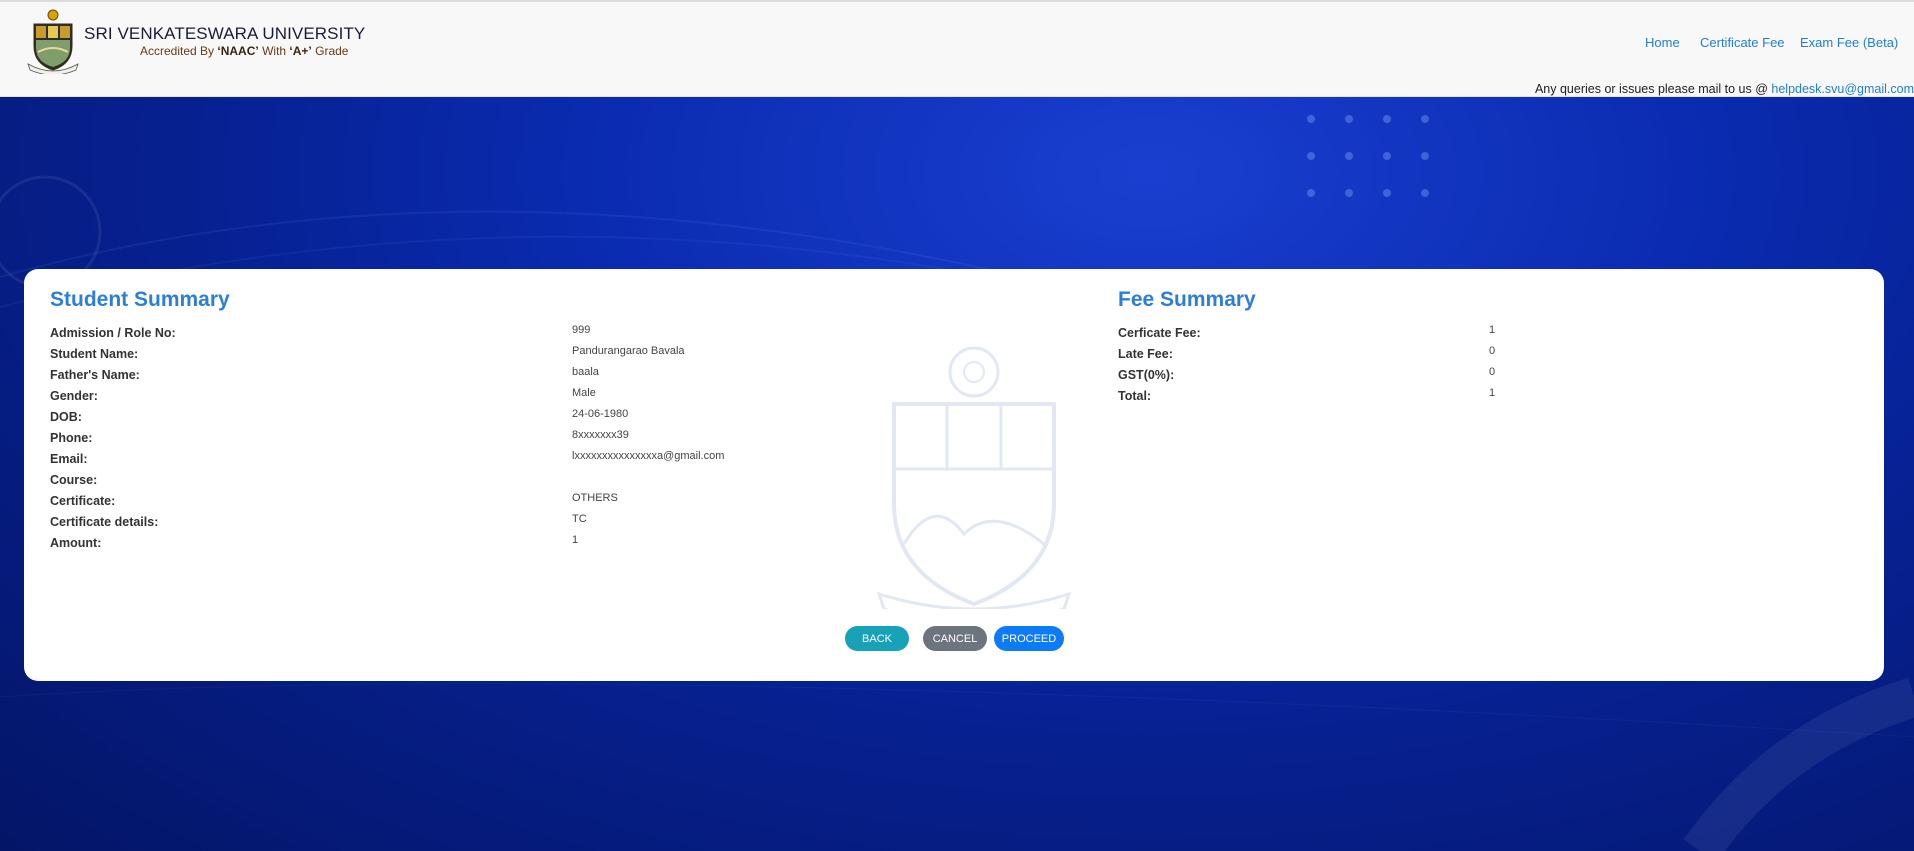 The width and height of the screenshot is (1914, 851). Describe the element at coordinates (94, 354) in the screenshot. I see `summary-row-label: Student Name:` at that location.